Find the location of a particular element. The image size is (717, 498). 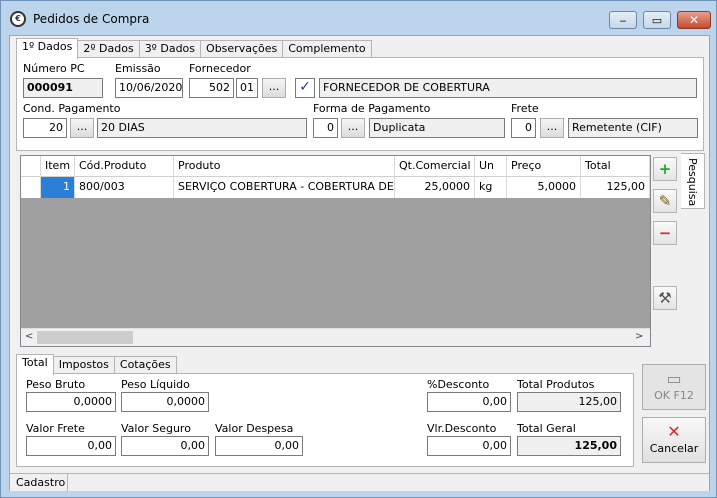

desconto-pct-field: 0,00 is located at coordinates (469, 402).